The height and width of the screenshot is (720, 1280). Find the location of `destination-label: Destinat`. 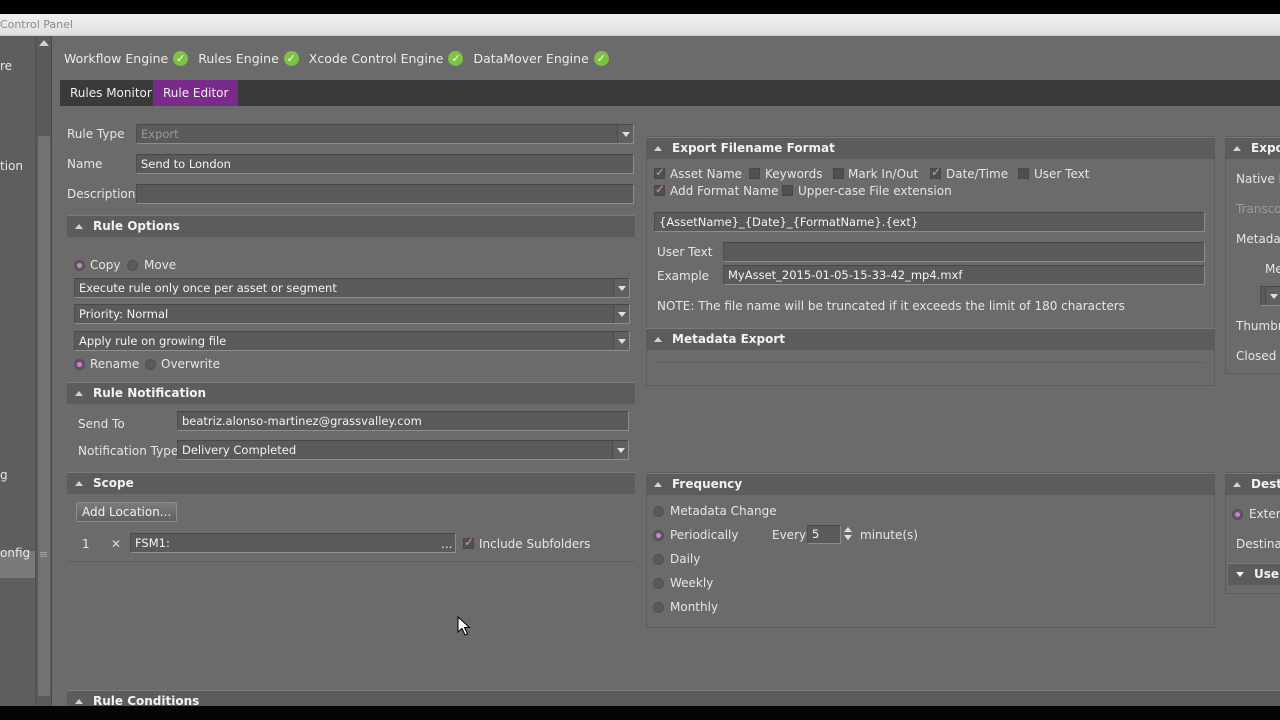

destination-label: Destinat is located at coordinates (1258, 544).